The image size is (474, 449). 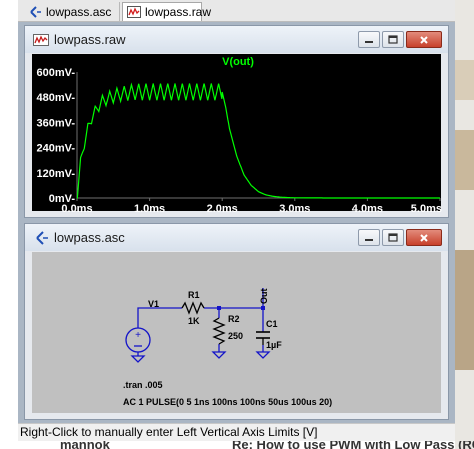 What do you see at coordinates (193, 308) in the screenshot?
I see `resistor-r1` at bounding box center [193, 308].